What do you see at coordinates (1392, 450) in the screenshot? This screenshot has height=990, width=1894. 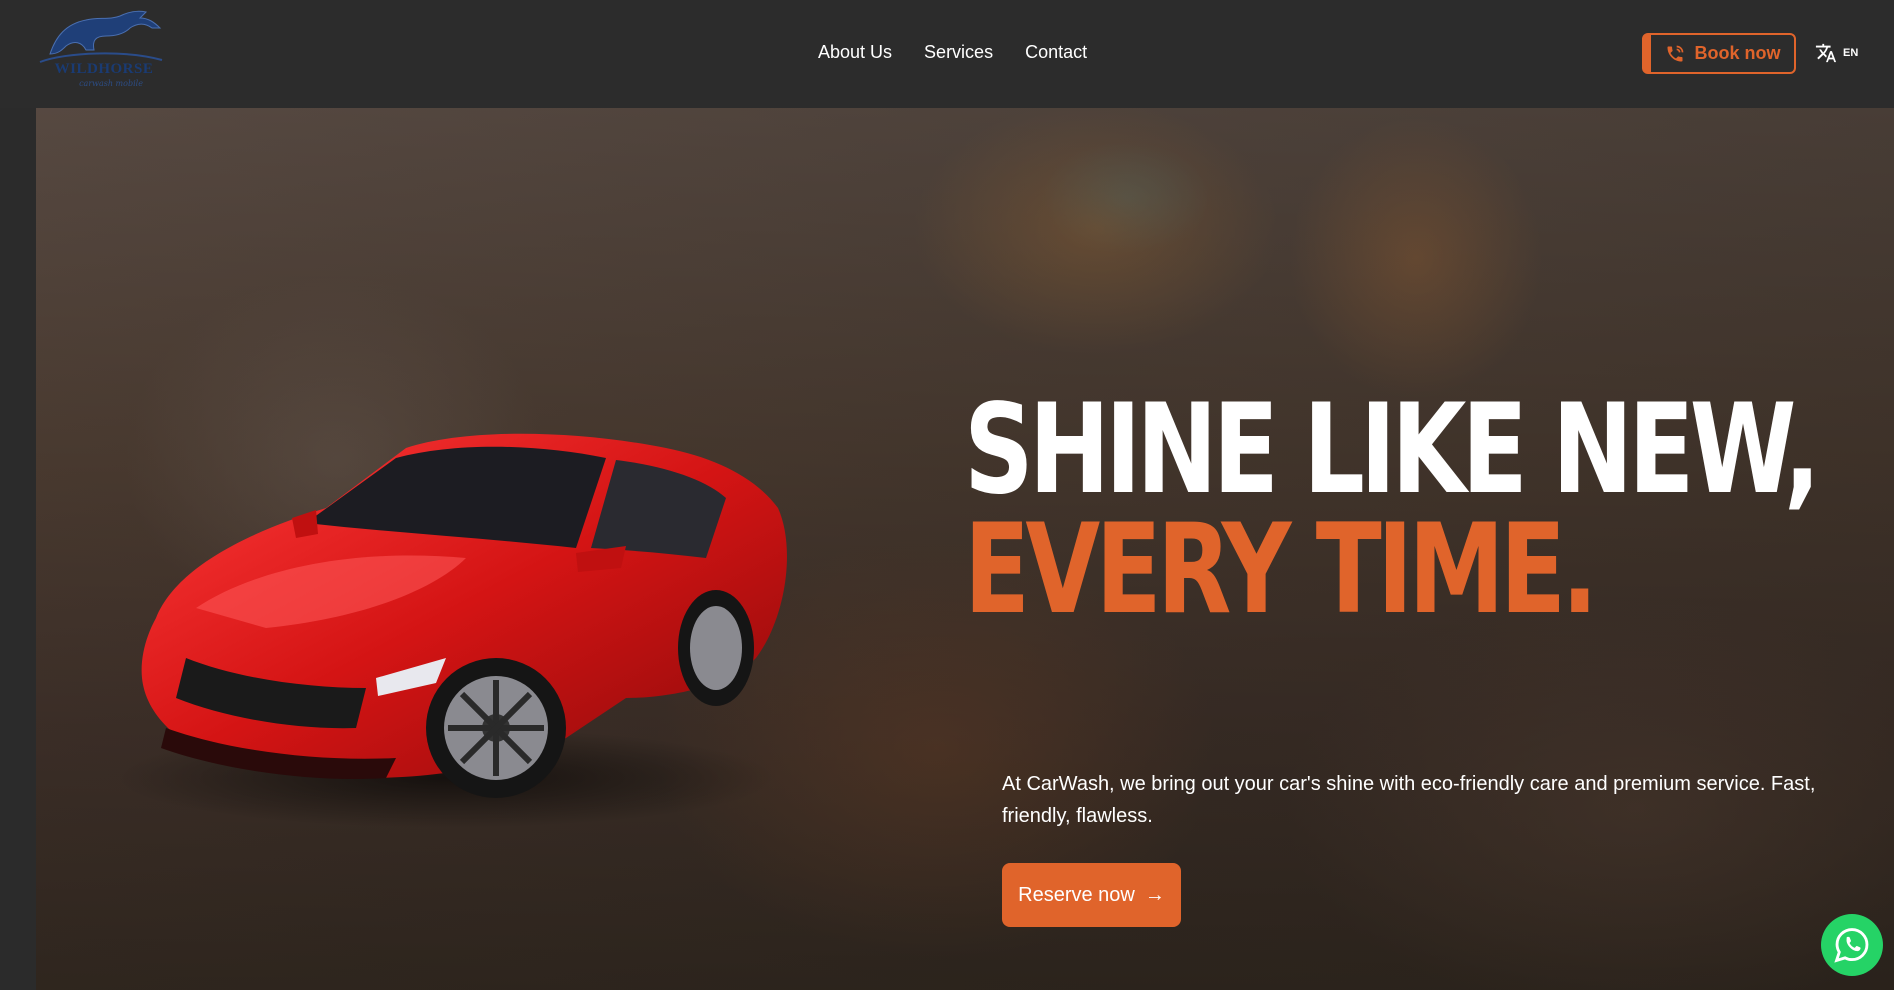 I see `headline-line-1: SHINE LIKE NEW,` at bounding box center [1392, 450].